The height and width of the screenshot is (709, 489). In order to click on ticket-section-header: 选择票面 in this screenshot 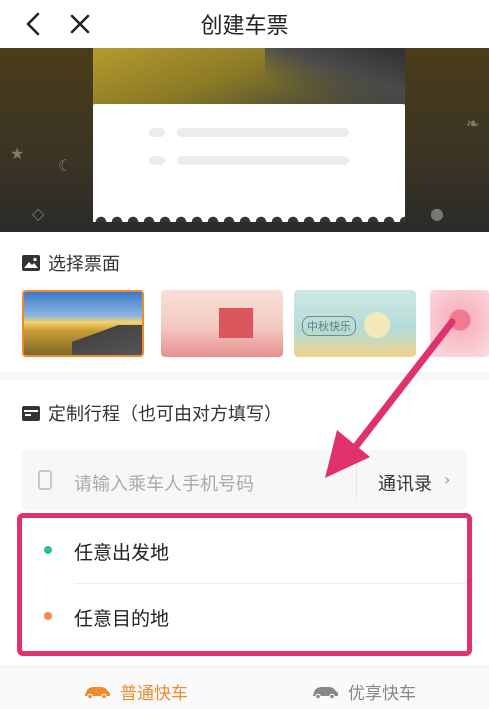, I will do `click(71, 263)`.